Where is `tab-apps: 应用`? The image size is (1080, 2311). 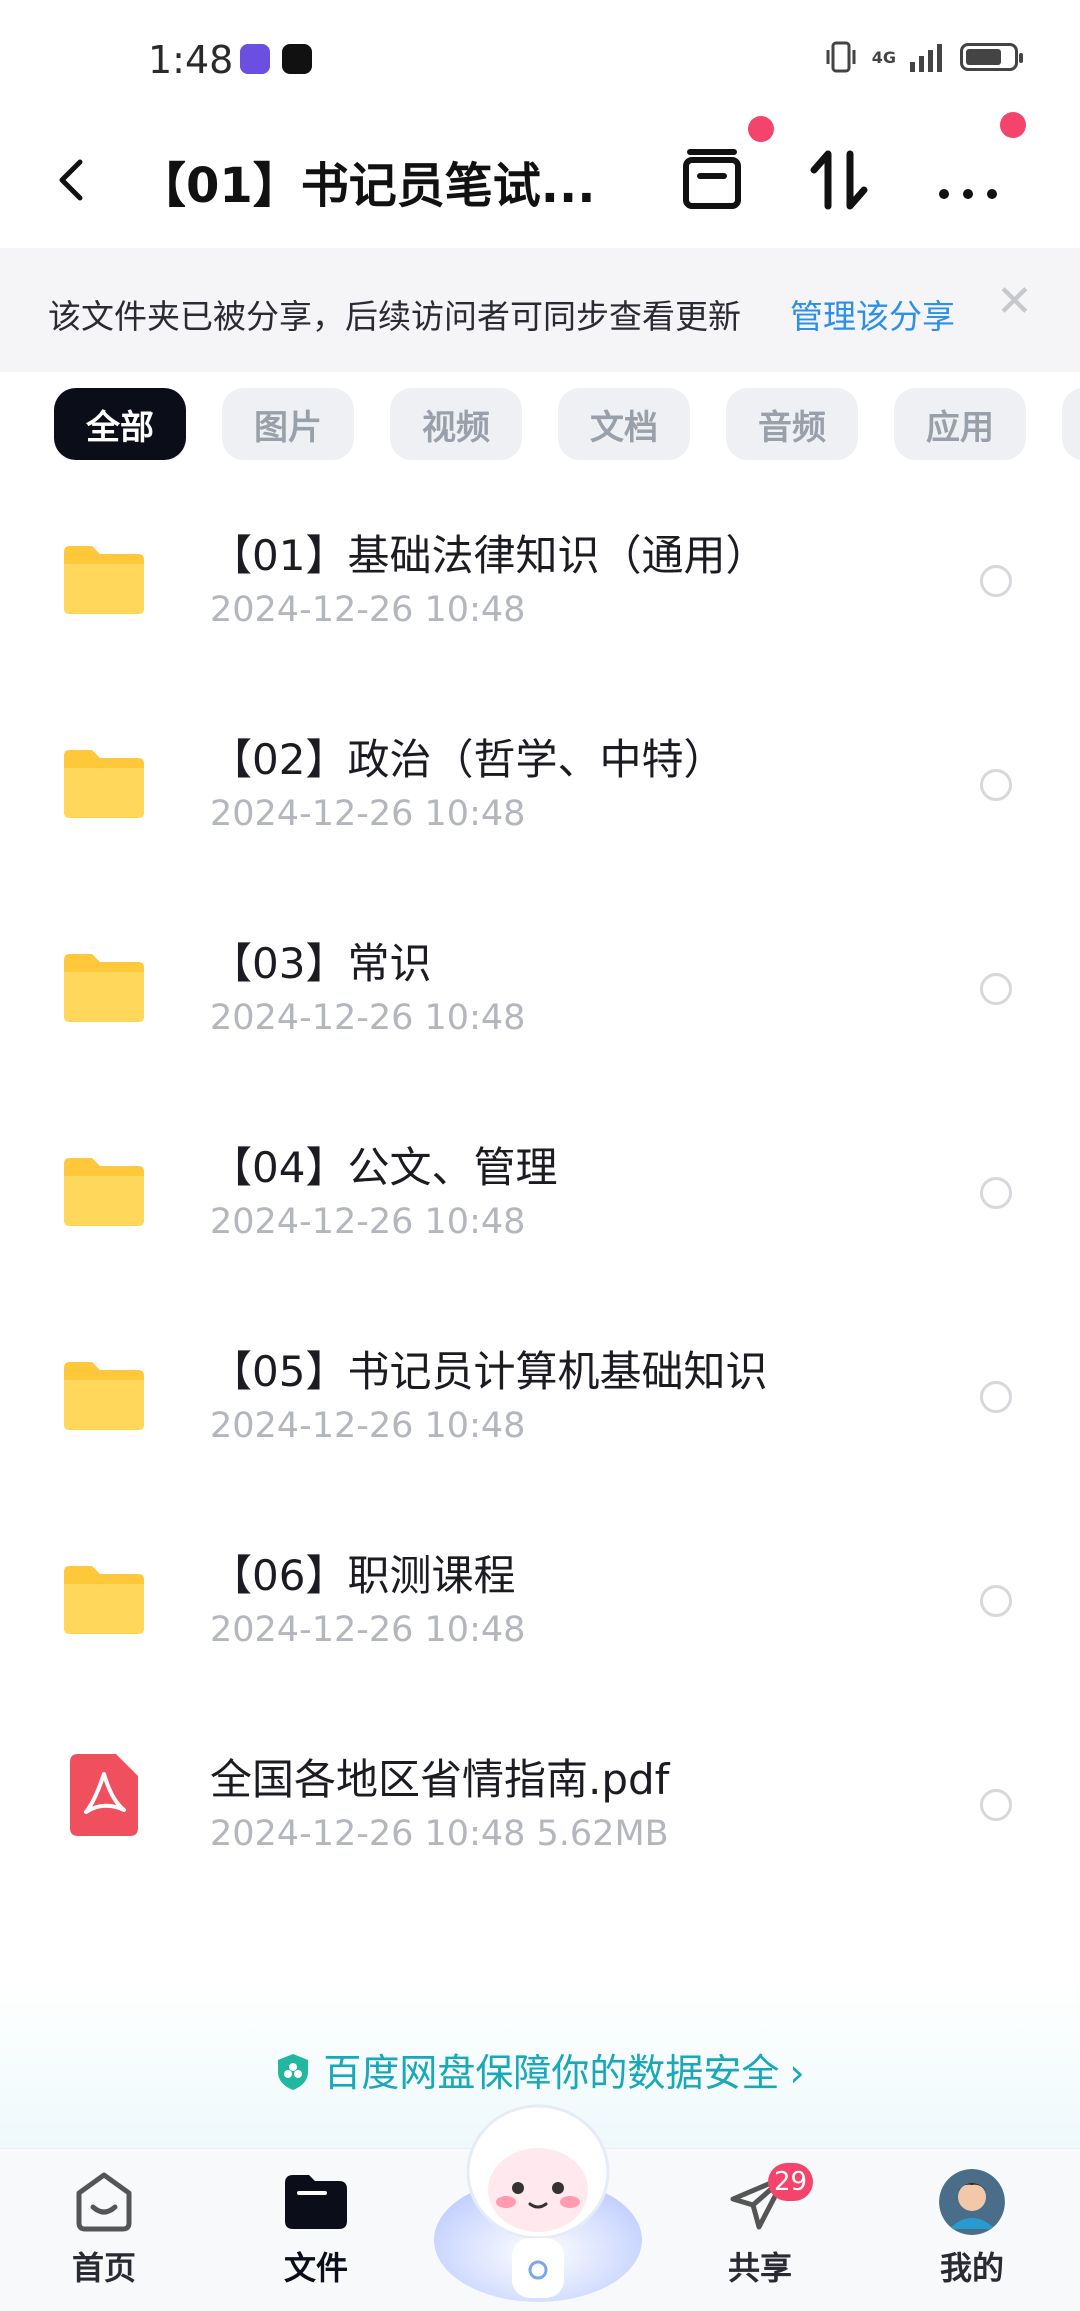 tab-apps: 应用 is located at coordinates (960, 424).